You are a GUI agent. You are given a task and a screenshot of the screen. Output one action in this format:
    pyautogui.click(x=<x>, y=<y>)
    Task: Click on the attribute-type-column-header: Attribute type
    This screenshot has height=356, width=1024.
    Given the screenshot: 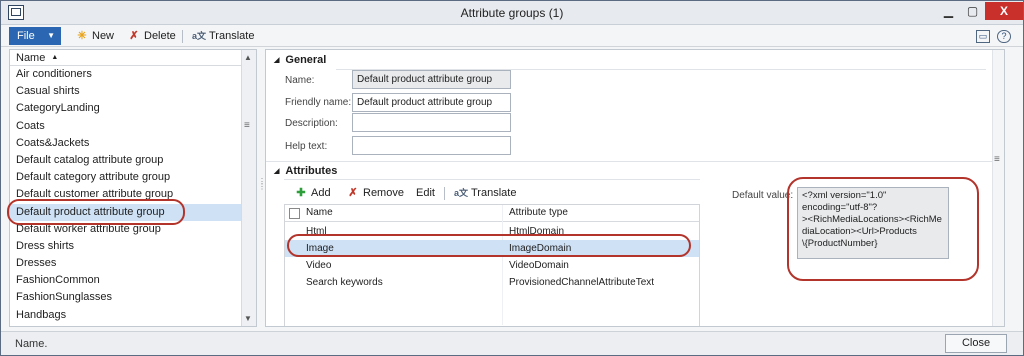 What is the action you would take?
    pyautogui.click(x=538, y=213)
    